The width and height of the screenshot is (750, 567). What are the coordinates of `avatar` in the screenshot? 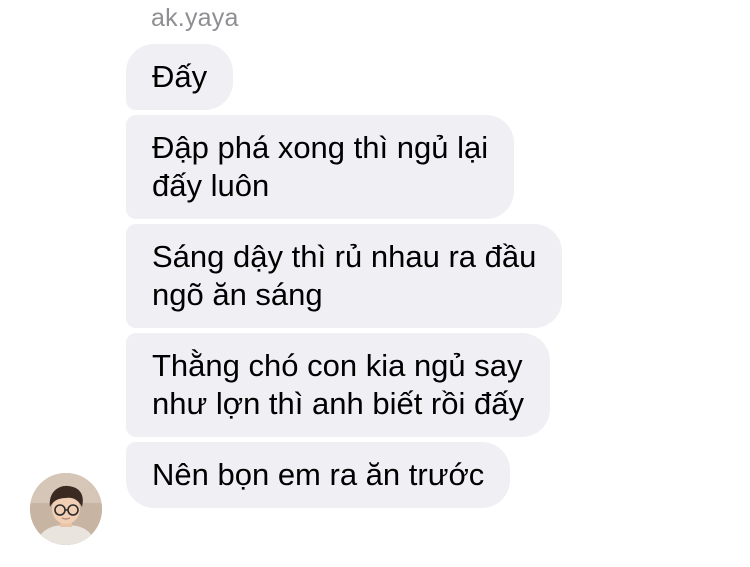 It's located at (66, 509).